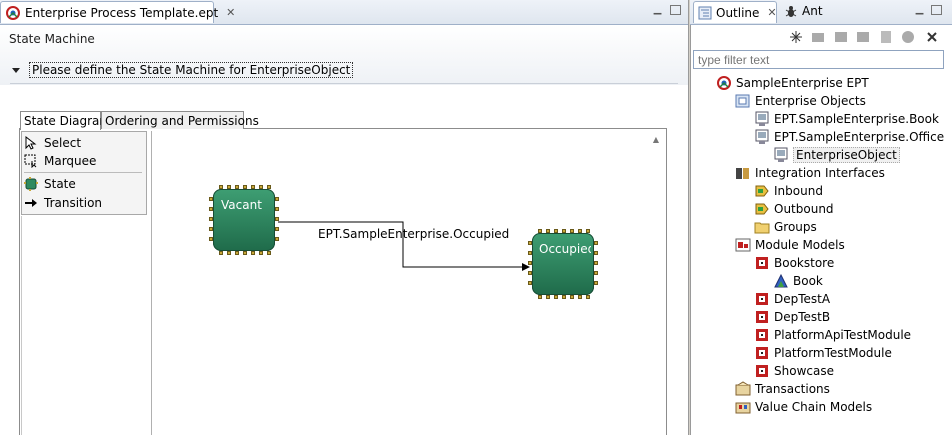  What do you see at coordinates (762, 119) in the screenshot?
I see `object-icon` at bounding box center [762, 119].